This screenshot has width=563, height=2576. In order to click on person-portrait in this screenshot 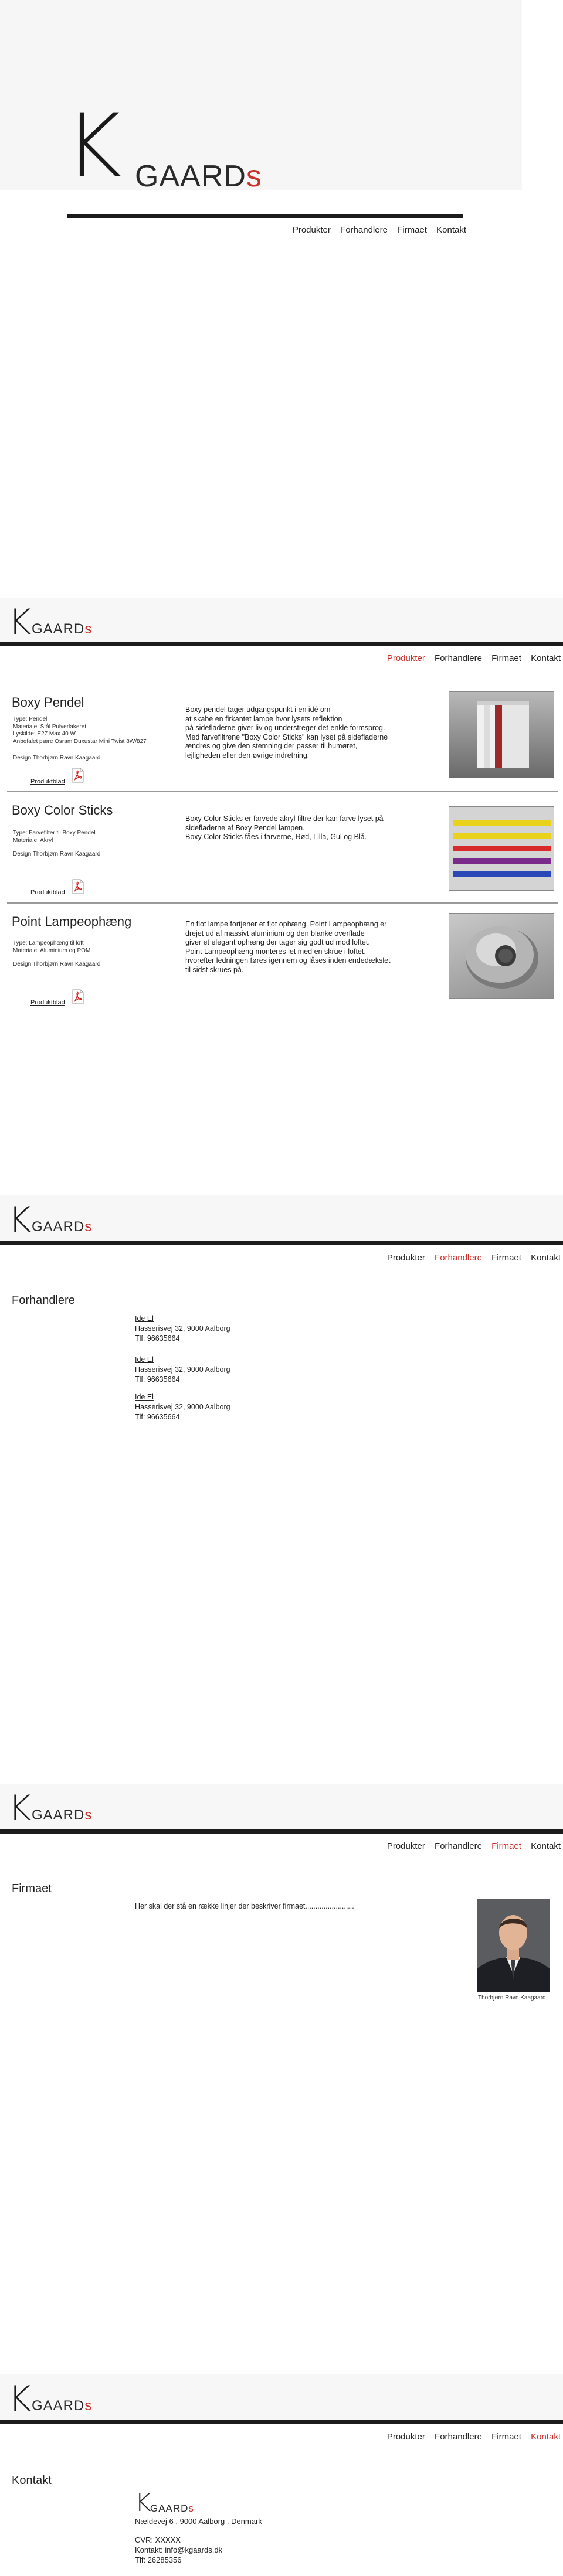, I will do `click(513, 1945)`.